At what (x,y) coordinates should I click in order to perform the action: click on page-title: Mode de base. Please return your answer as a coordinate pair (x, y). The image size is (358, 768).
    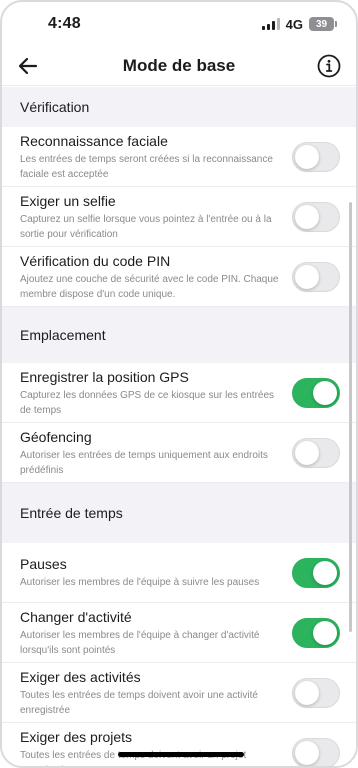
    Looking at the image, I should click on (179, 65).